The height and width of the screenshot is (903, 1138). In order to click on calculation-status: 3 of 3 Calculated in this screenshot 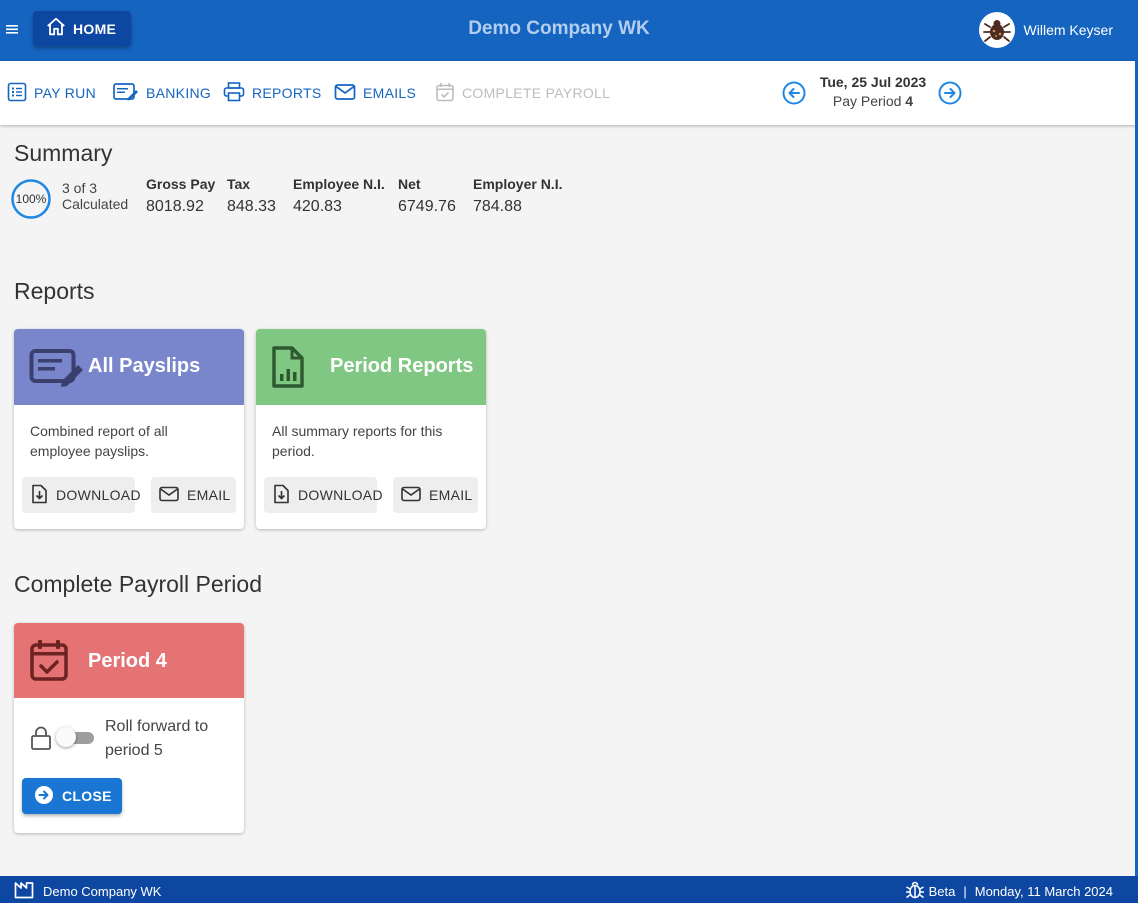, I will do `click(95, 196)`.